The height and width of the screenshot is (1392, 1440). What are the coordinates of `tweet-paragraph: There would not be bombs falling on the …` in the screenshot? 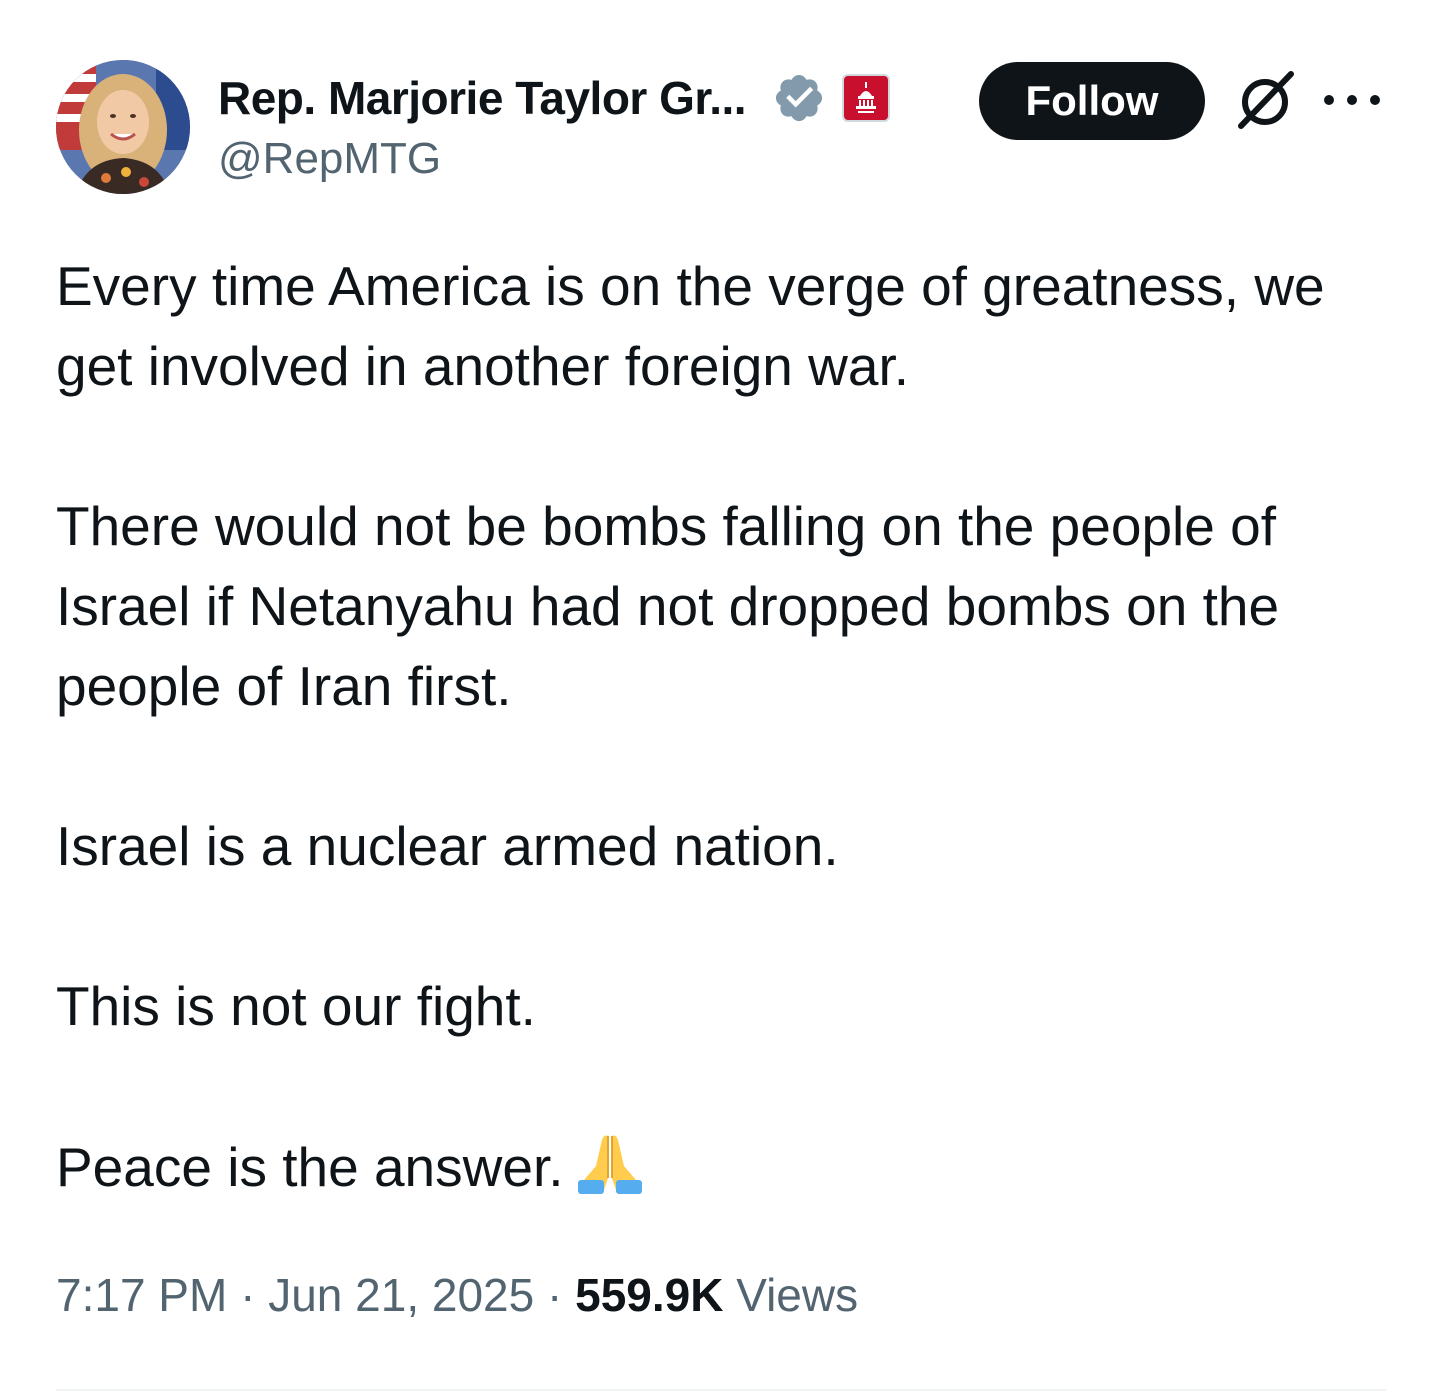 It's located at (668, 606).